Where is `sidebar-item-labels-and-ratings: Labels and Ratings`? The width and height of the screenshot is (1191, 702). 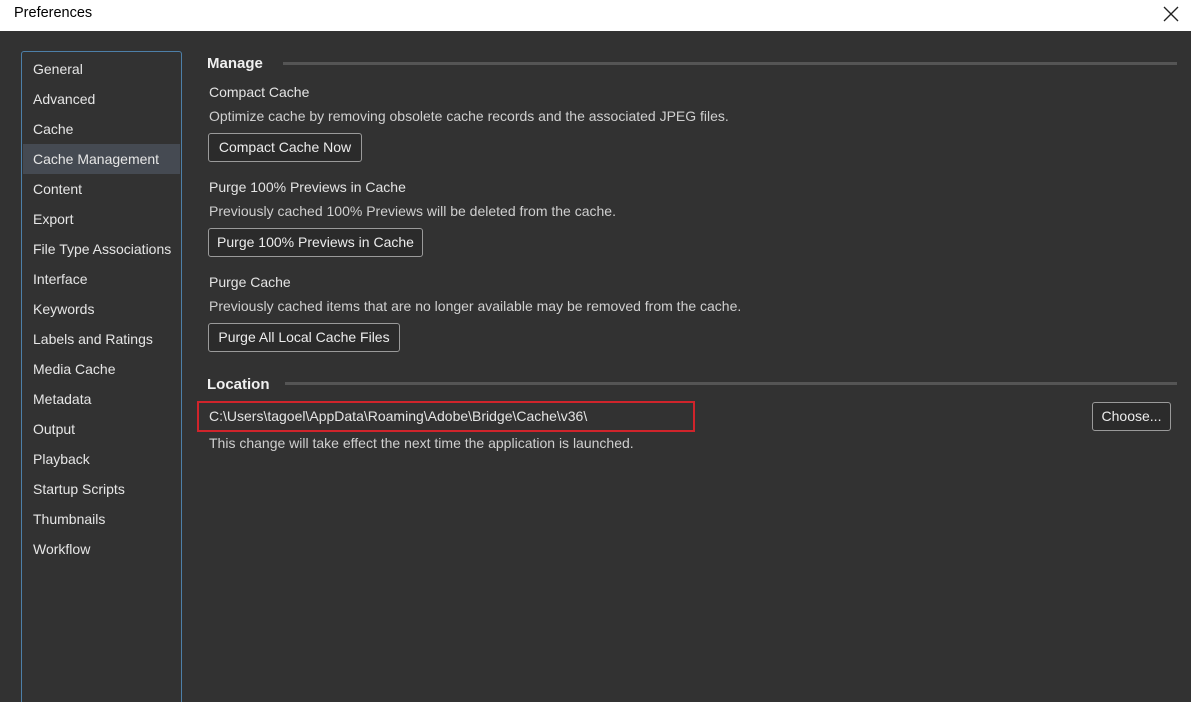 sidebar-item-labels-and-ratings: Labels and Ratings is located at coordinates (101, 339).